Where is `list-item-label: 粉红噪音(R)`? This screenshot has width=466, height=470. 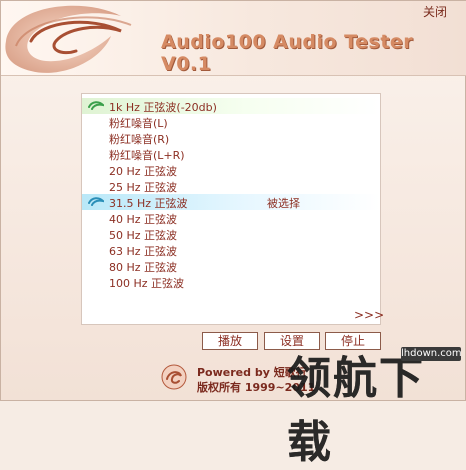 list-item-label: 粉红噪音(R) is located at coordinates (139, 139).